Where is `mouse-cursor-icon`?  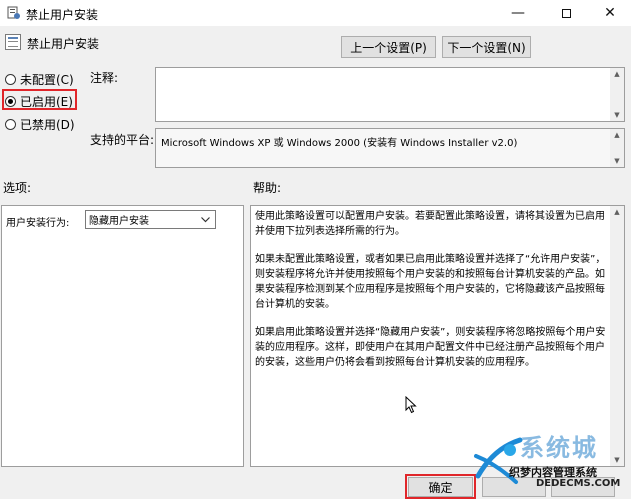 mouse-cursor-icon is located at coordinates (411, 405).